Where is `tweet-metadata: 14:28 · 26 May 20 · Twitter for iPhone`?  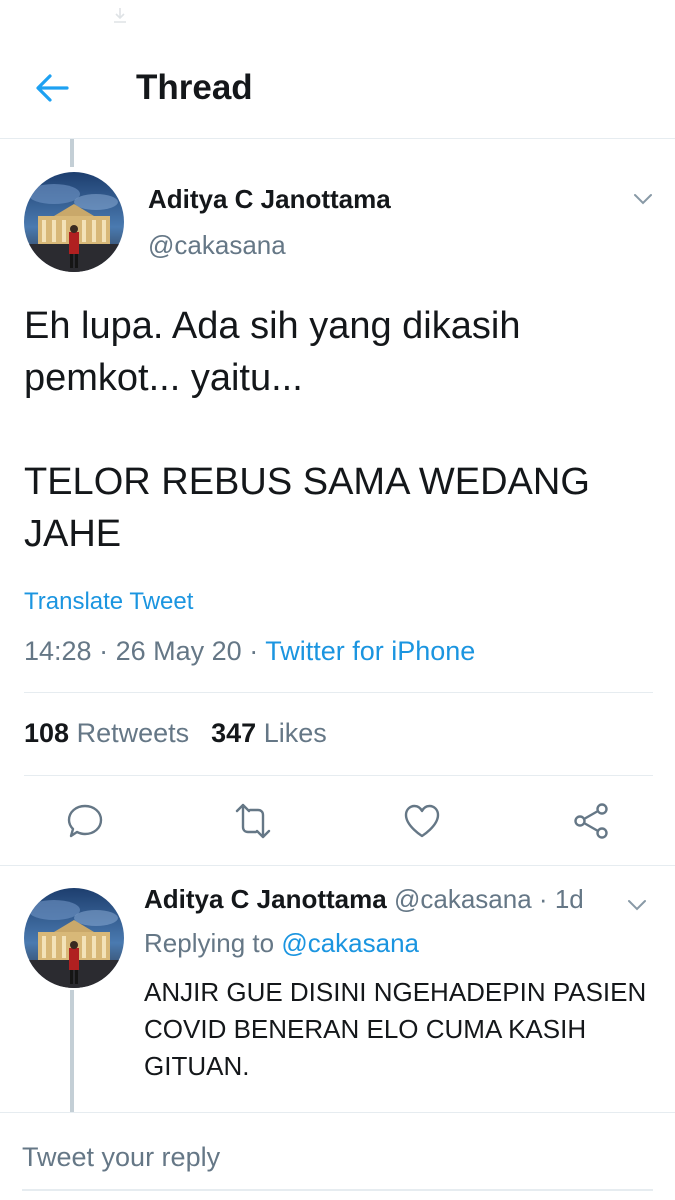
tweet-metadata: 14:28 · 26 May 20 · Twitter for iPhone is located at coordinates (249, 651).